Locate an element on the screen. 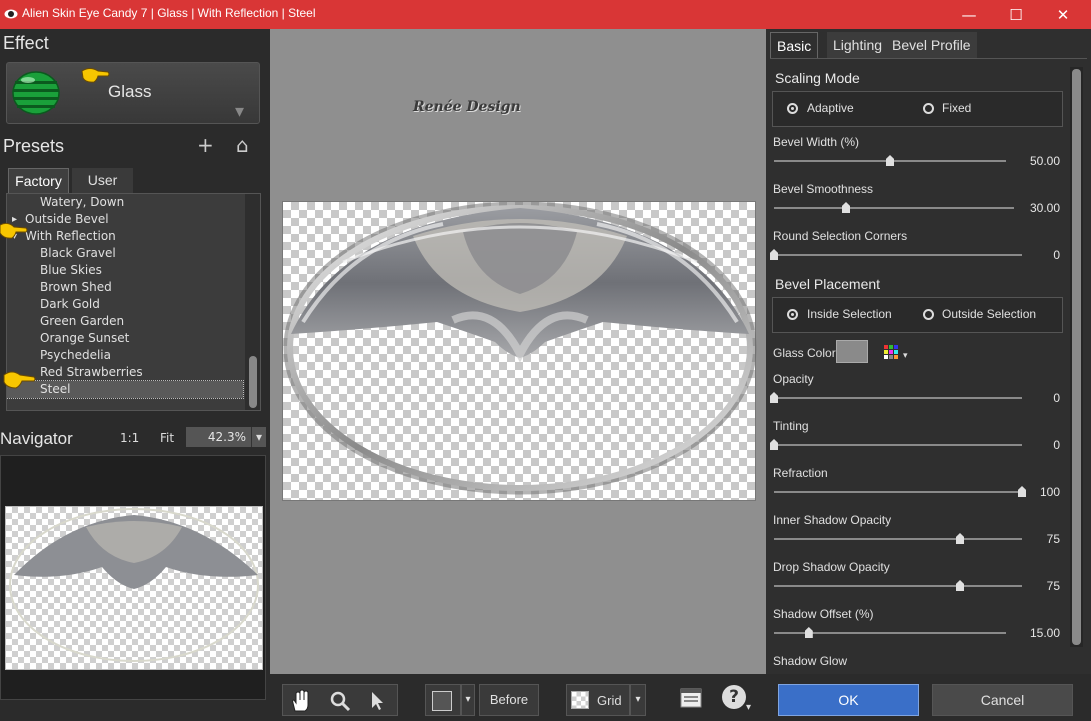 Image resolution: width=1091 pixels, height=721 pixels. shadow-offset-slider: Shadow Offset (%) 15.00 is located at coordinates (916, 627).